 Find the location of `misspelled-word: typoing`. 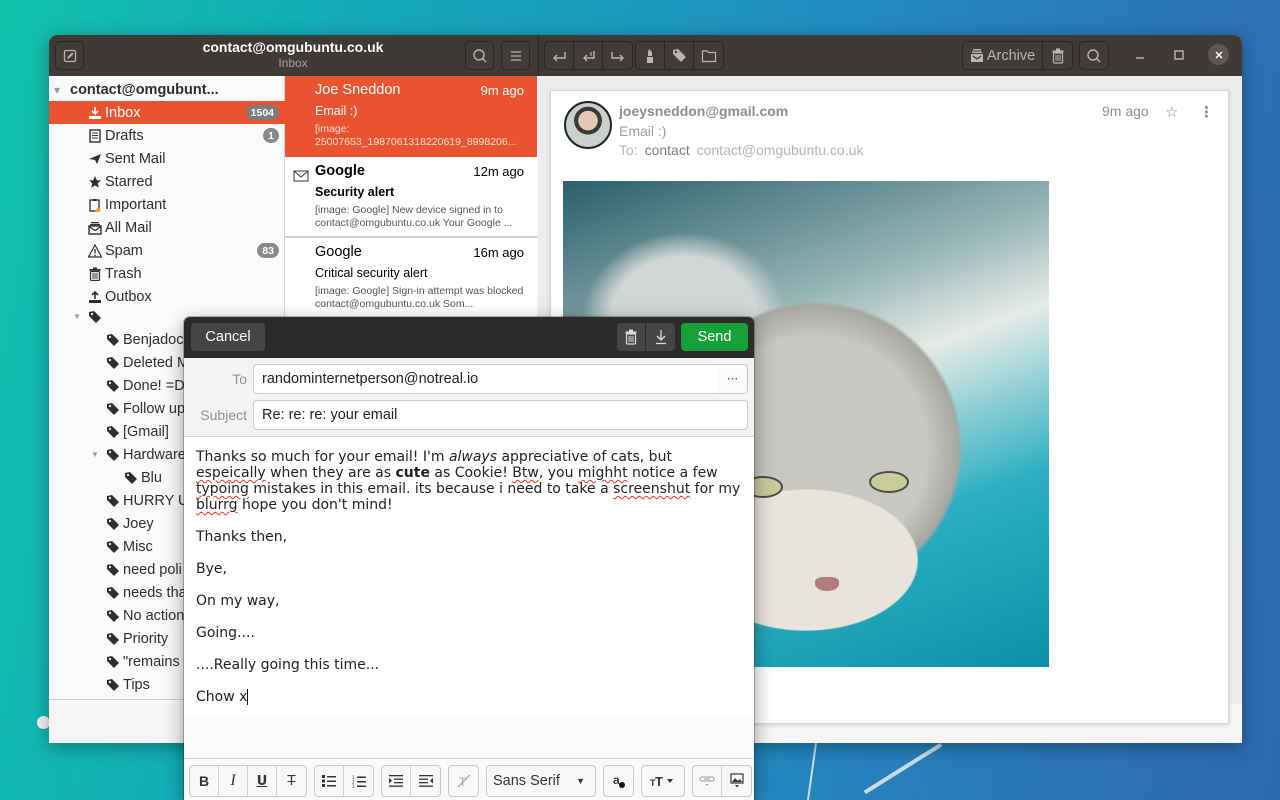

misspelled-word: typoing is located at coordinates (222, 489).